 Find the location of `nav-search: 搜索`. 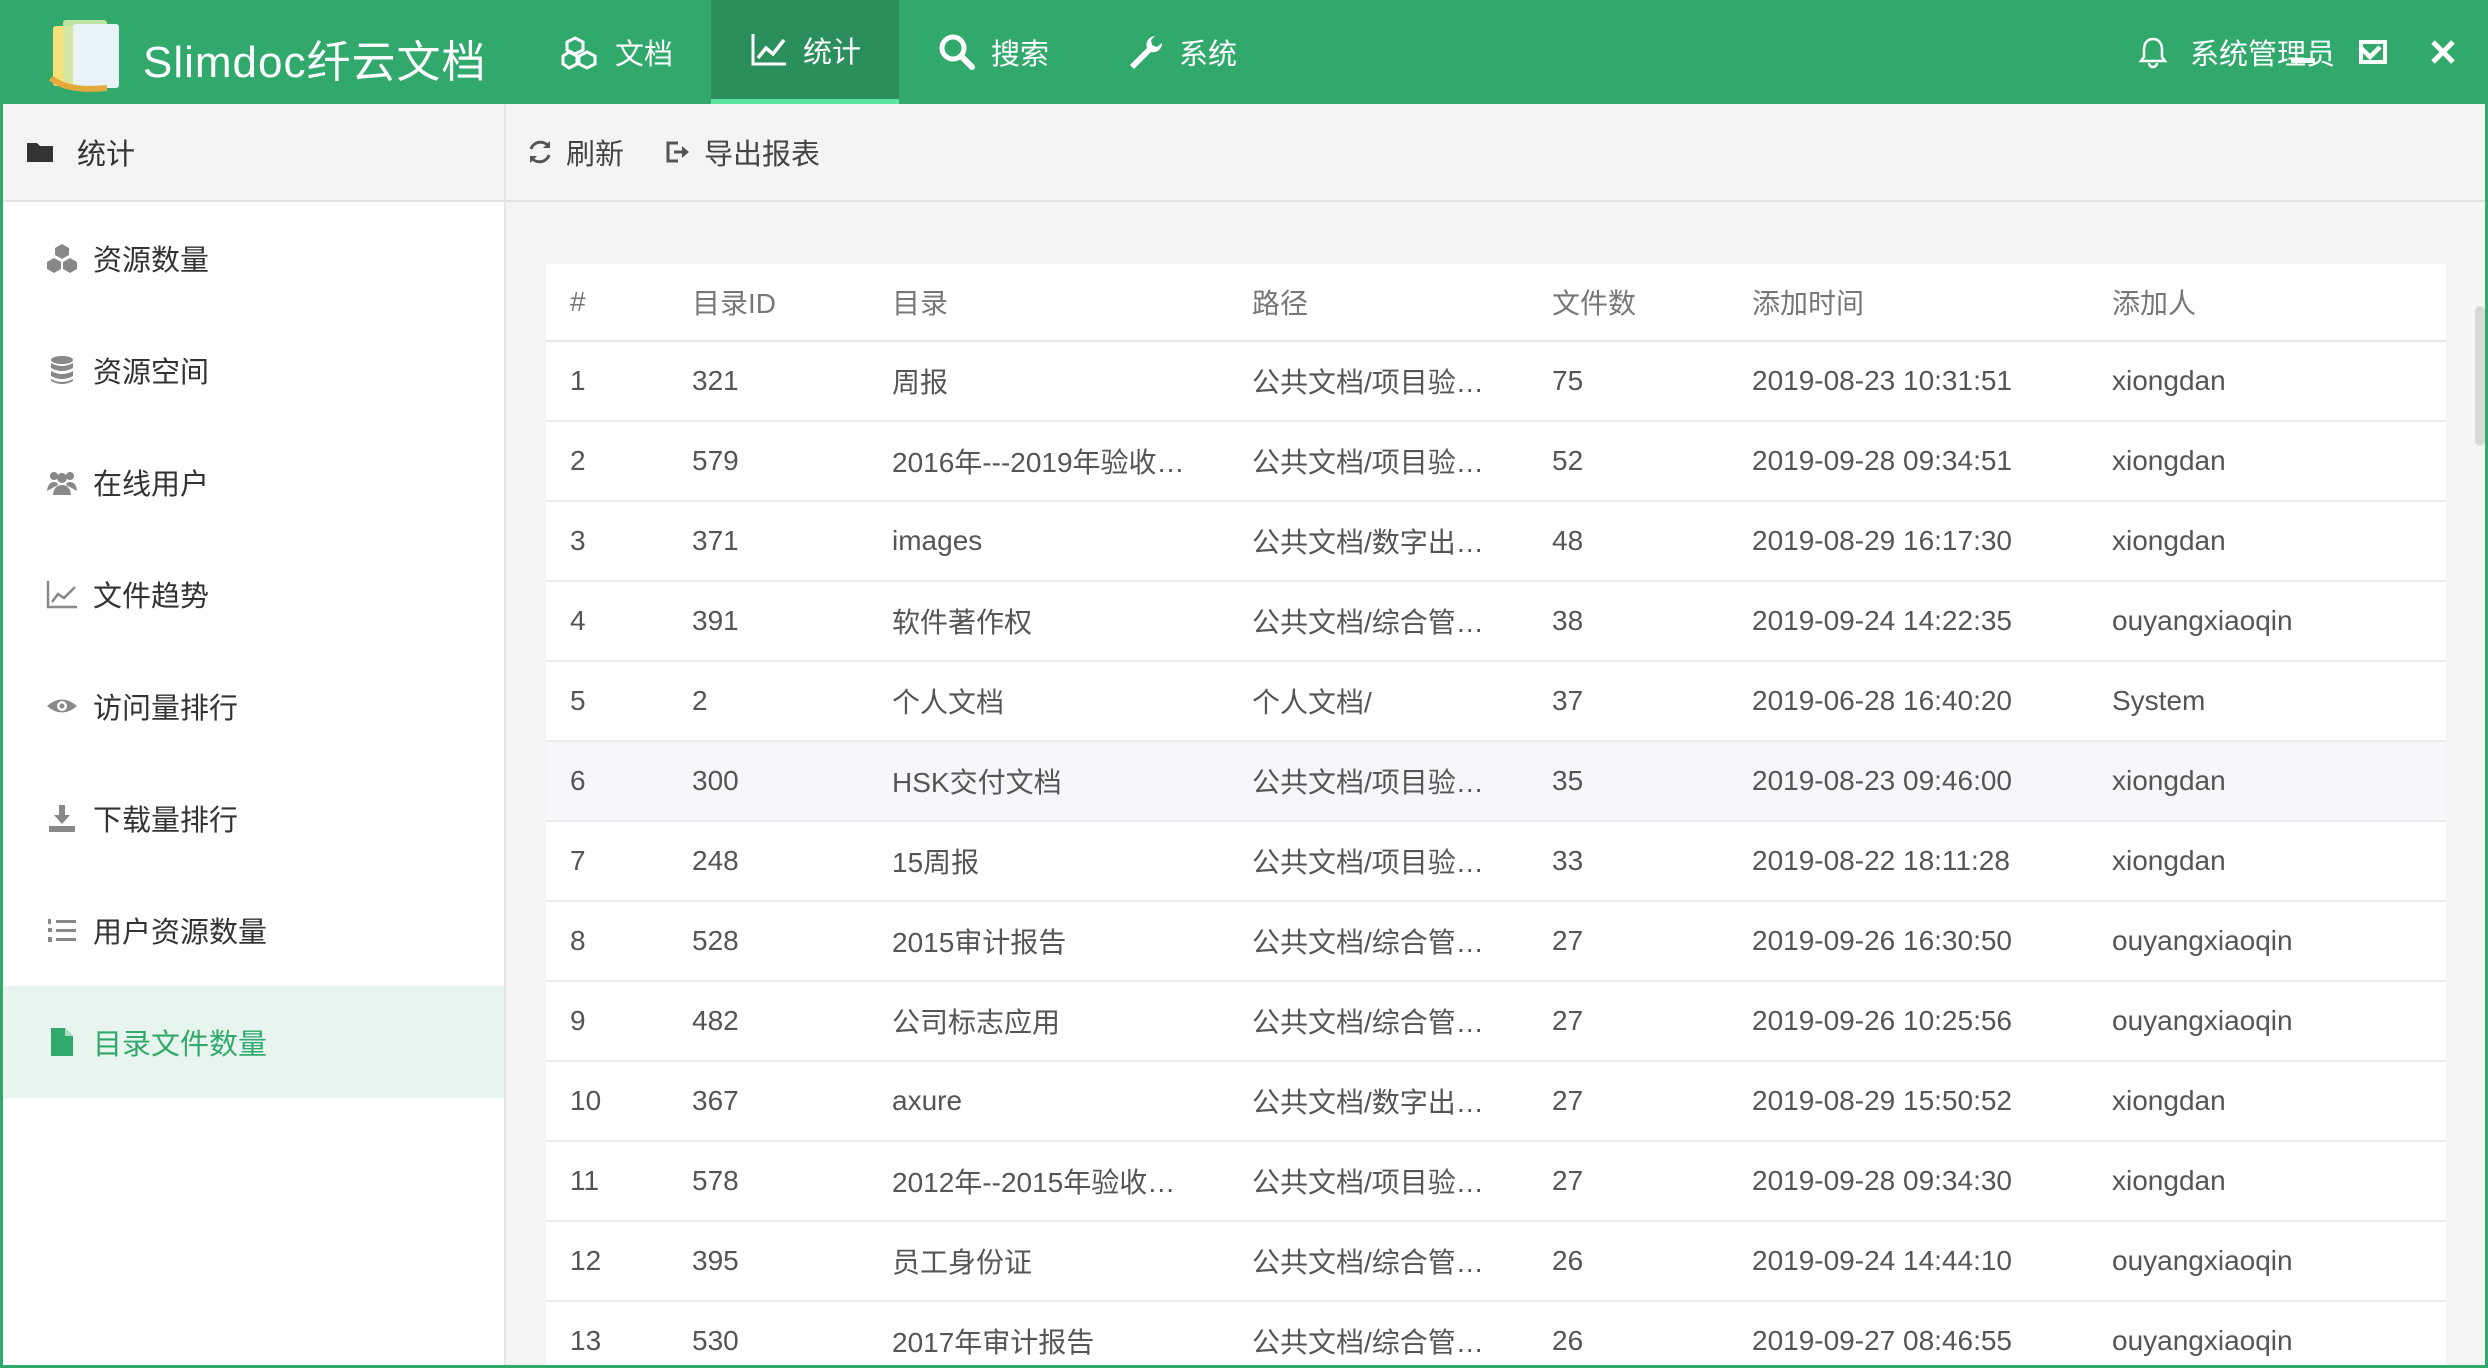

nav-search: 搜索 is located at coordinates (993, 52).